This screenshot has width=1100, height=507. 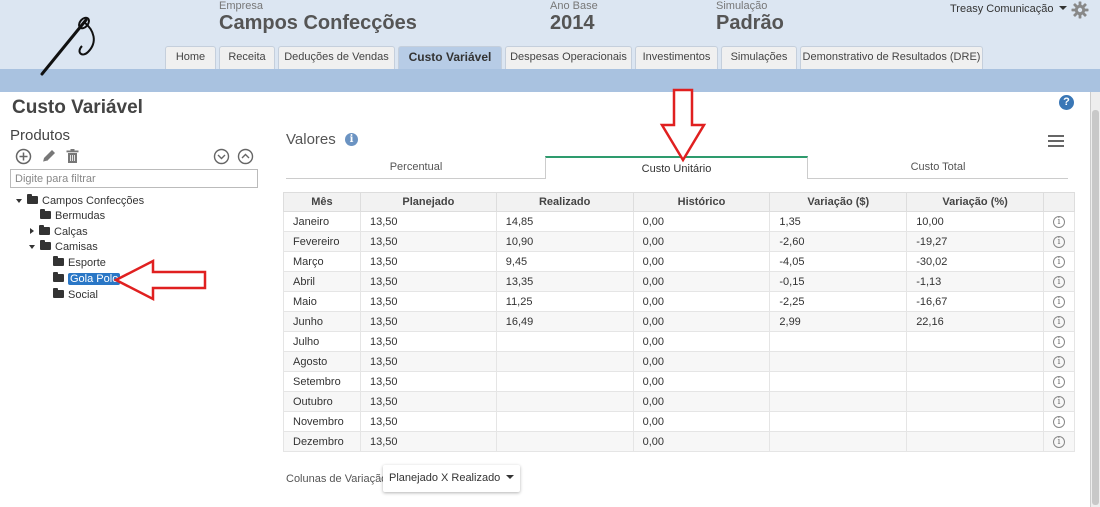 What do you see at coordinates (322, 361) in the screenshot?
I see `cell-mes: Agosto` at bounding box center [322, 361].